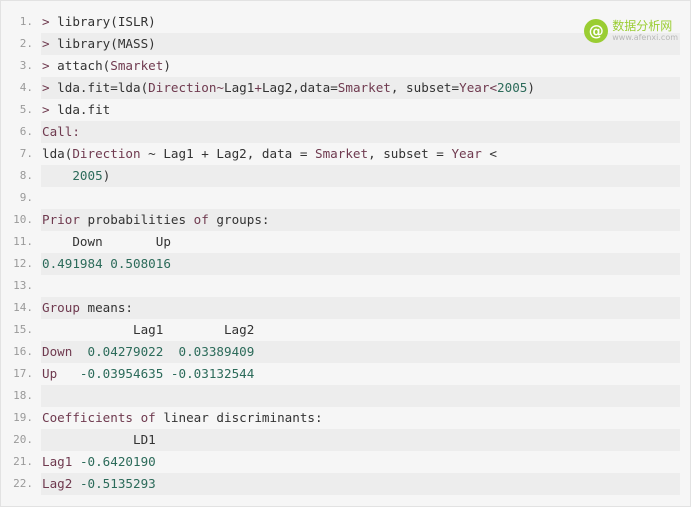 This screenshot has width=691, height=507. I want to click on code-line: 3. > attach(Smarket), so click(345, 66).